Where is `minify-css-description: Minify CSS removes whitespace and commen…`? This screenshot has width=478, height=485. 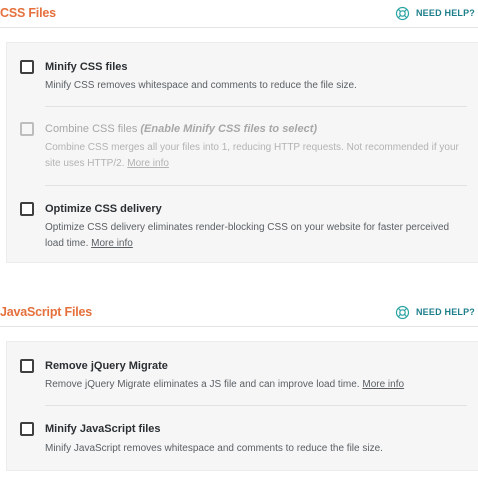 minify-css-description: Minify CSS removes whitespace and commen… is located at coordinates (255, 86).